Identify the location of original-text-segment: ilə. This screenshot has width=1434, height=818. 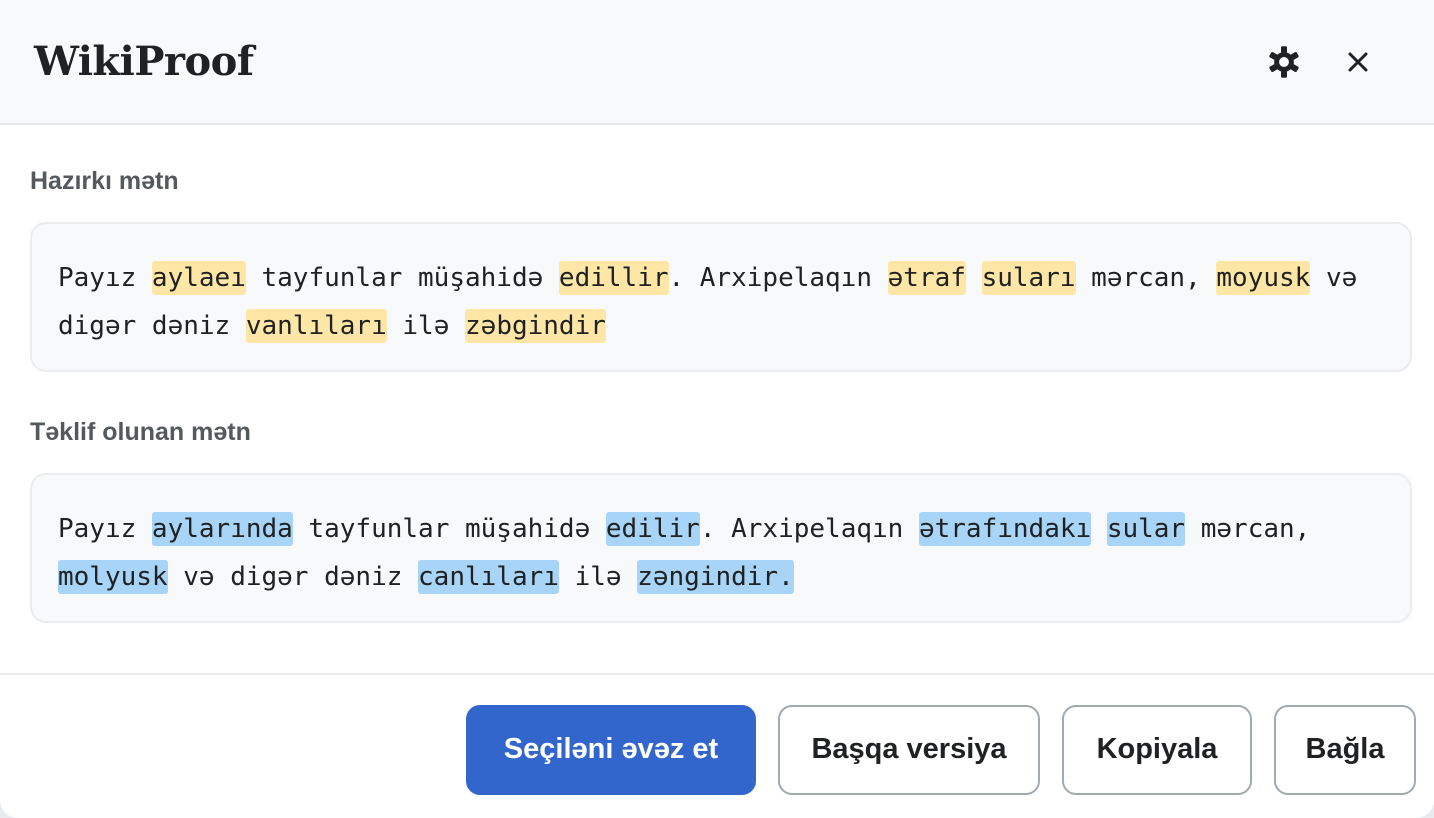
(426, 326).